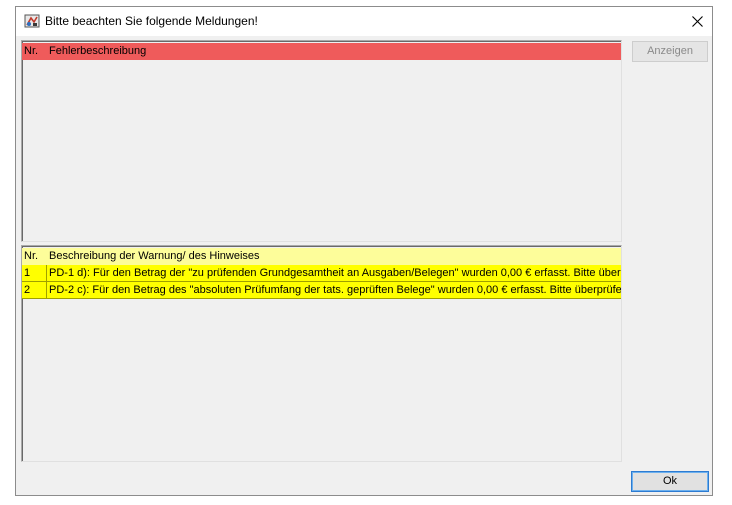 This screenshot has height=505, width=732. I want to click on app-icon, so click(32, 21).